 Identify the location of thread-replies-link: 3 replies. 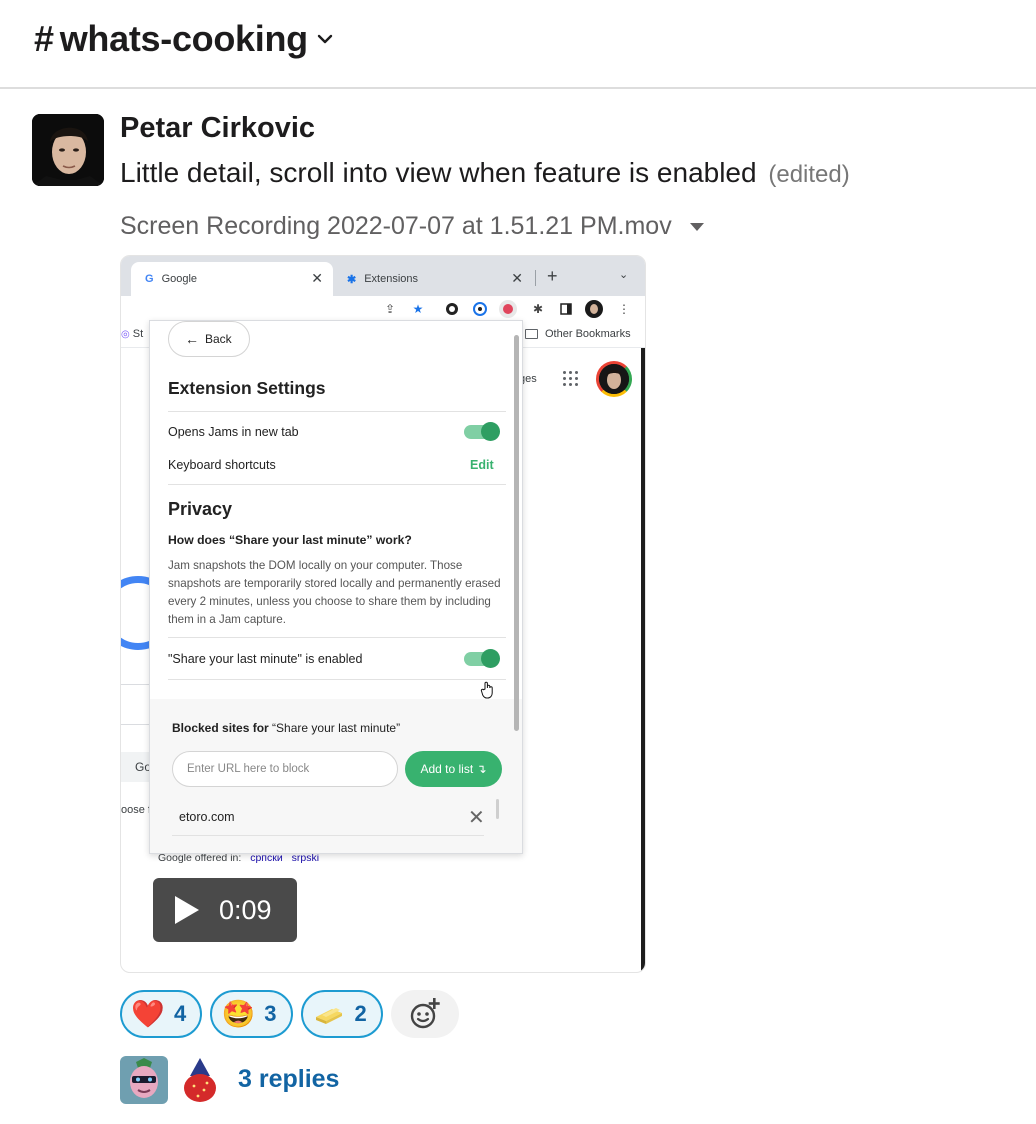
(288, 1079).